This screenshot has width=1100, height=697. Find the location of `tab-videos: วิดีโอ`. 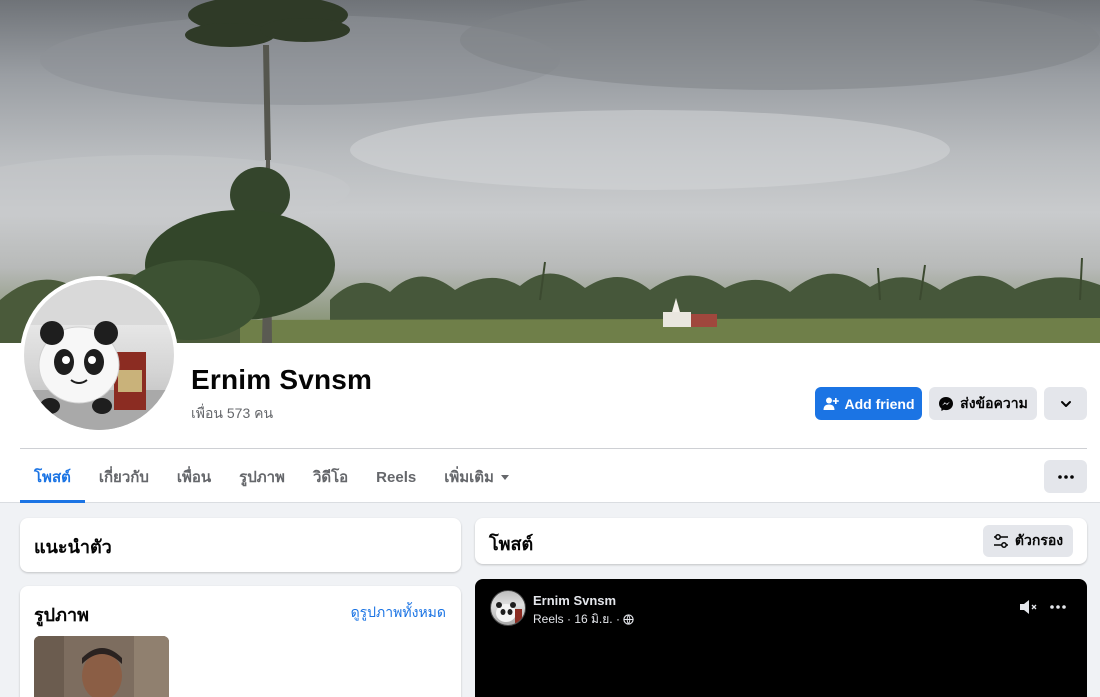

tab-videos: วิดีโอ is located at coordinates (330, 477).